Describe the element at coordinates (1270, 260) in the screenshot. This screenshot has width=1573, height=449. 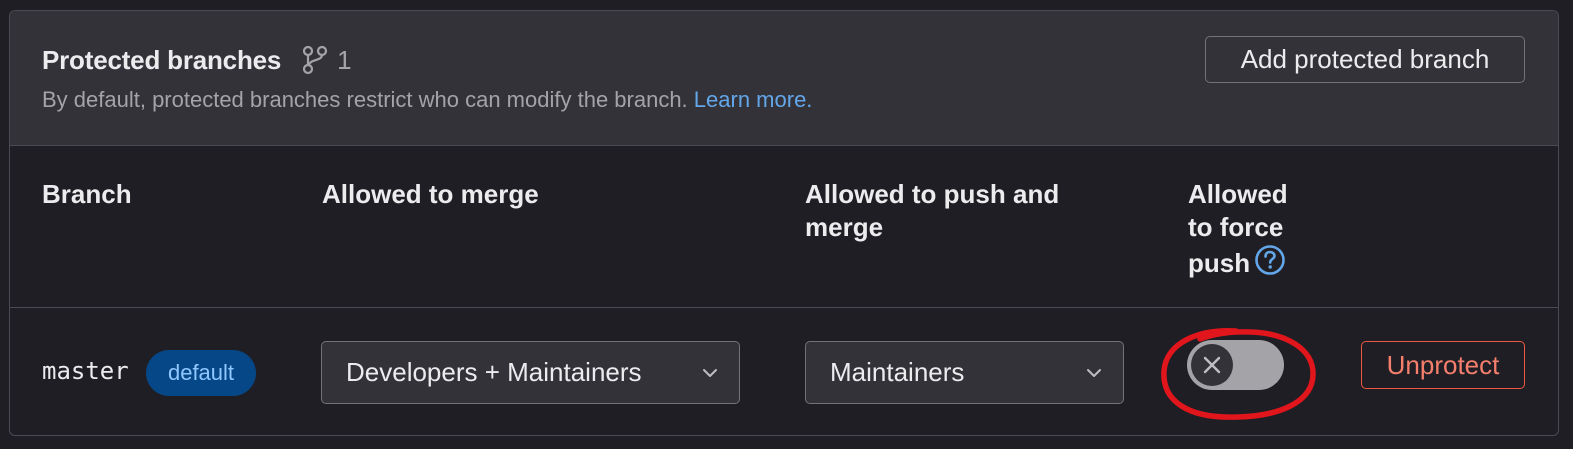
I see `question-circle-icon` at that location.